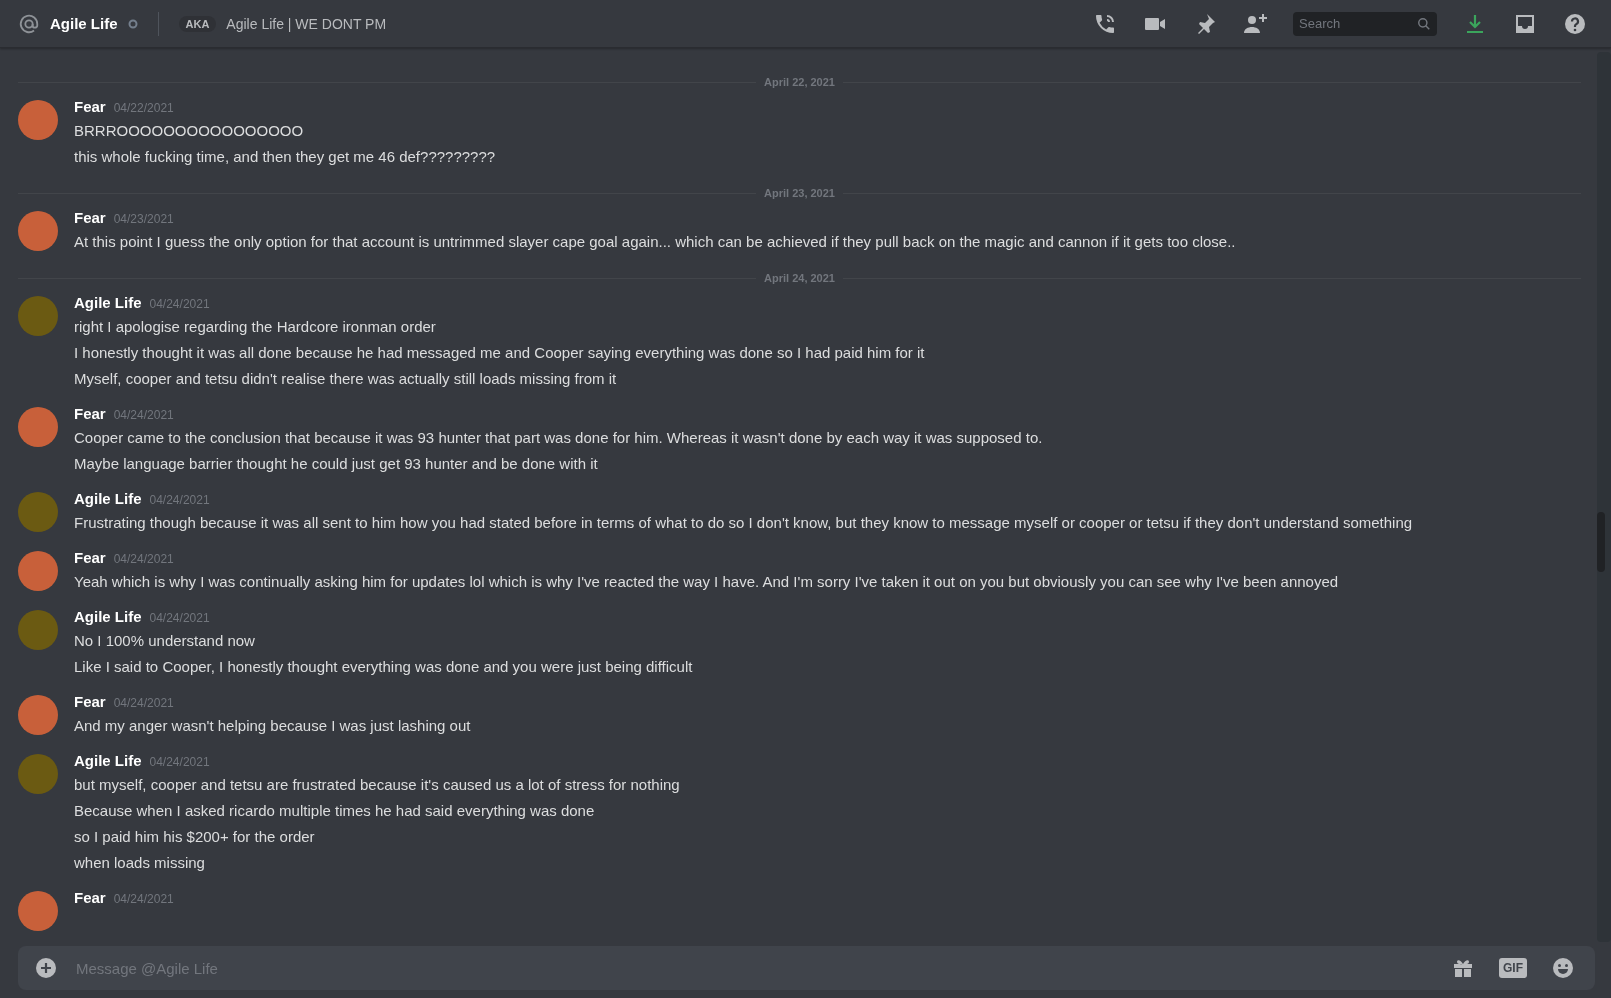  Describe the element at coordinates (1563, 968) in the screenshot. I see `smiley-icon` at that location.